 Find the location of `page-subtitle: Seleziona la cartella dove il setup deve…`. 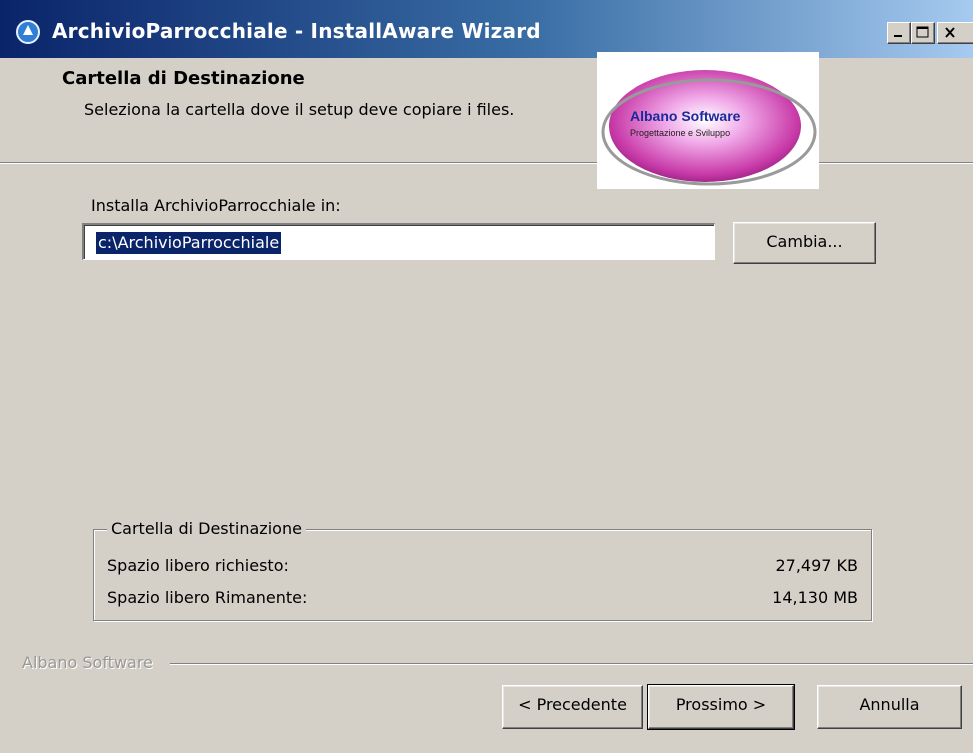

page-subtitle: Seleziona la cartella dove il setup deve… is located at coordinates (299, 109).